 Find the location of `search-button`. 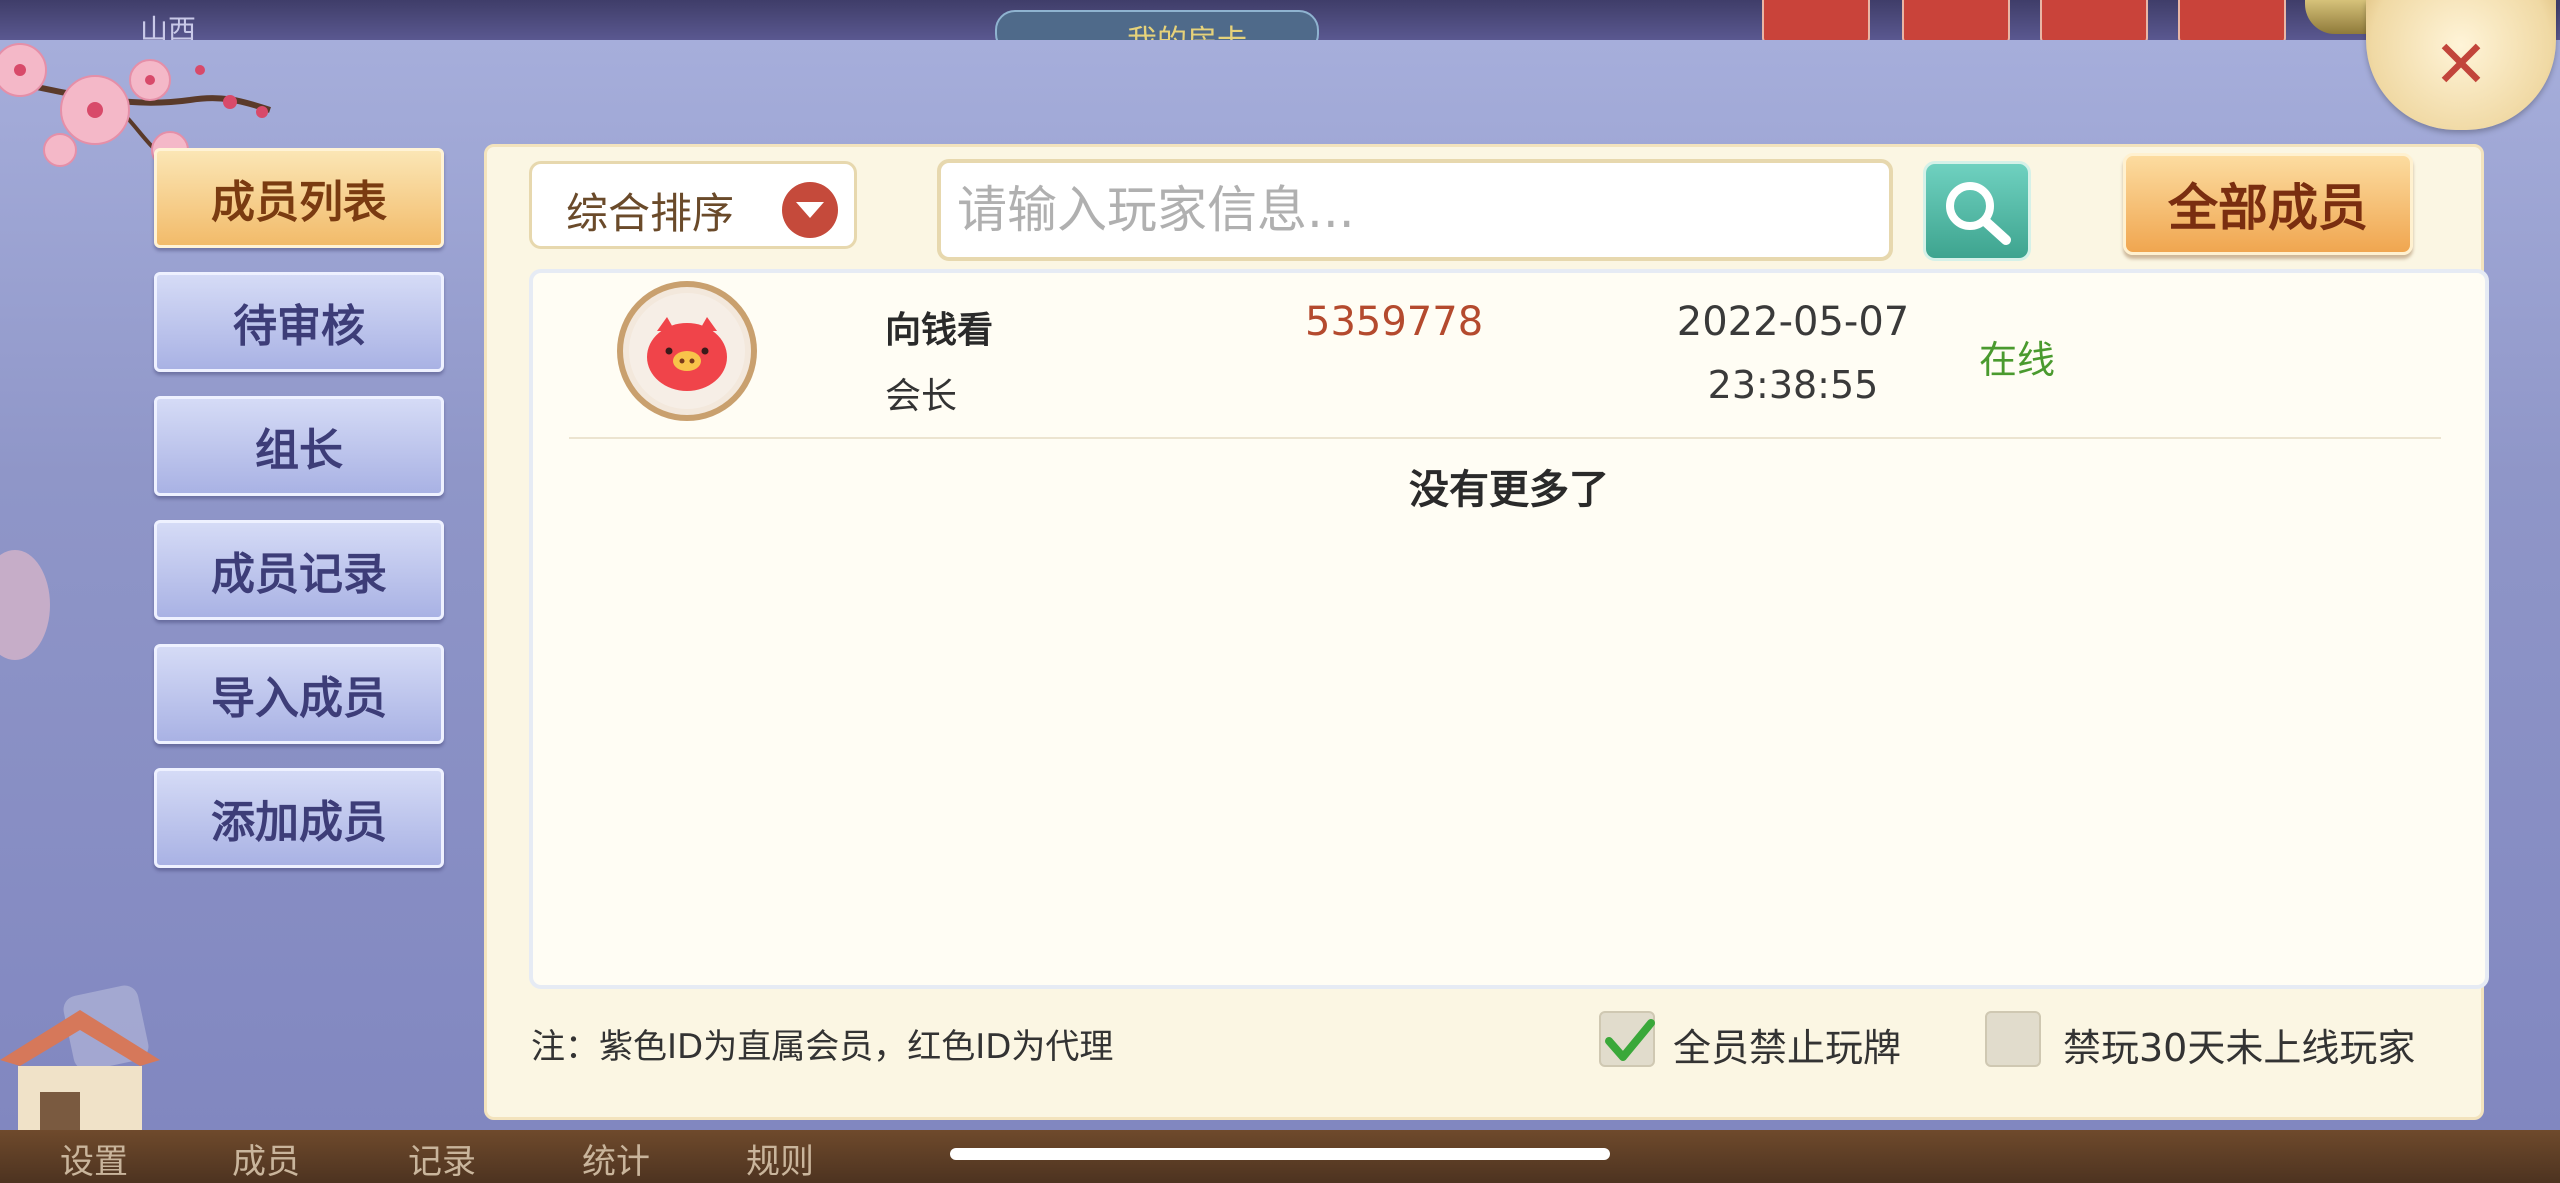

search-button is located at coordinates (1977, 211).